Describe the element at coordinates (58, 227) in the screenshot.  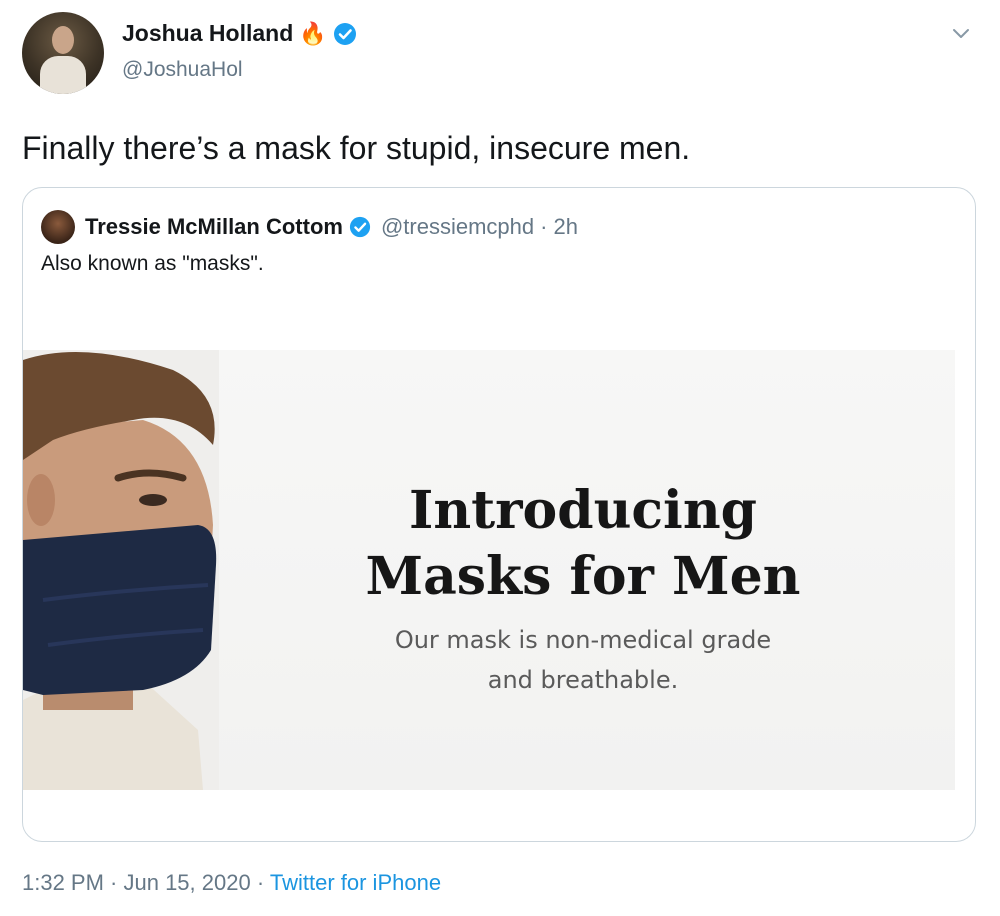
I see `quoted-author-avatar` at that location.